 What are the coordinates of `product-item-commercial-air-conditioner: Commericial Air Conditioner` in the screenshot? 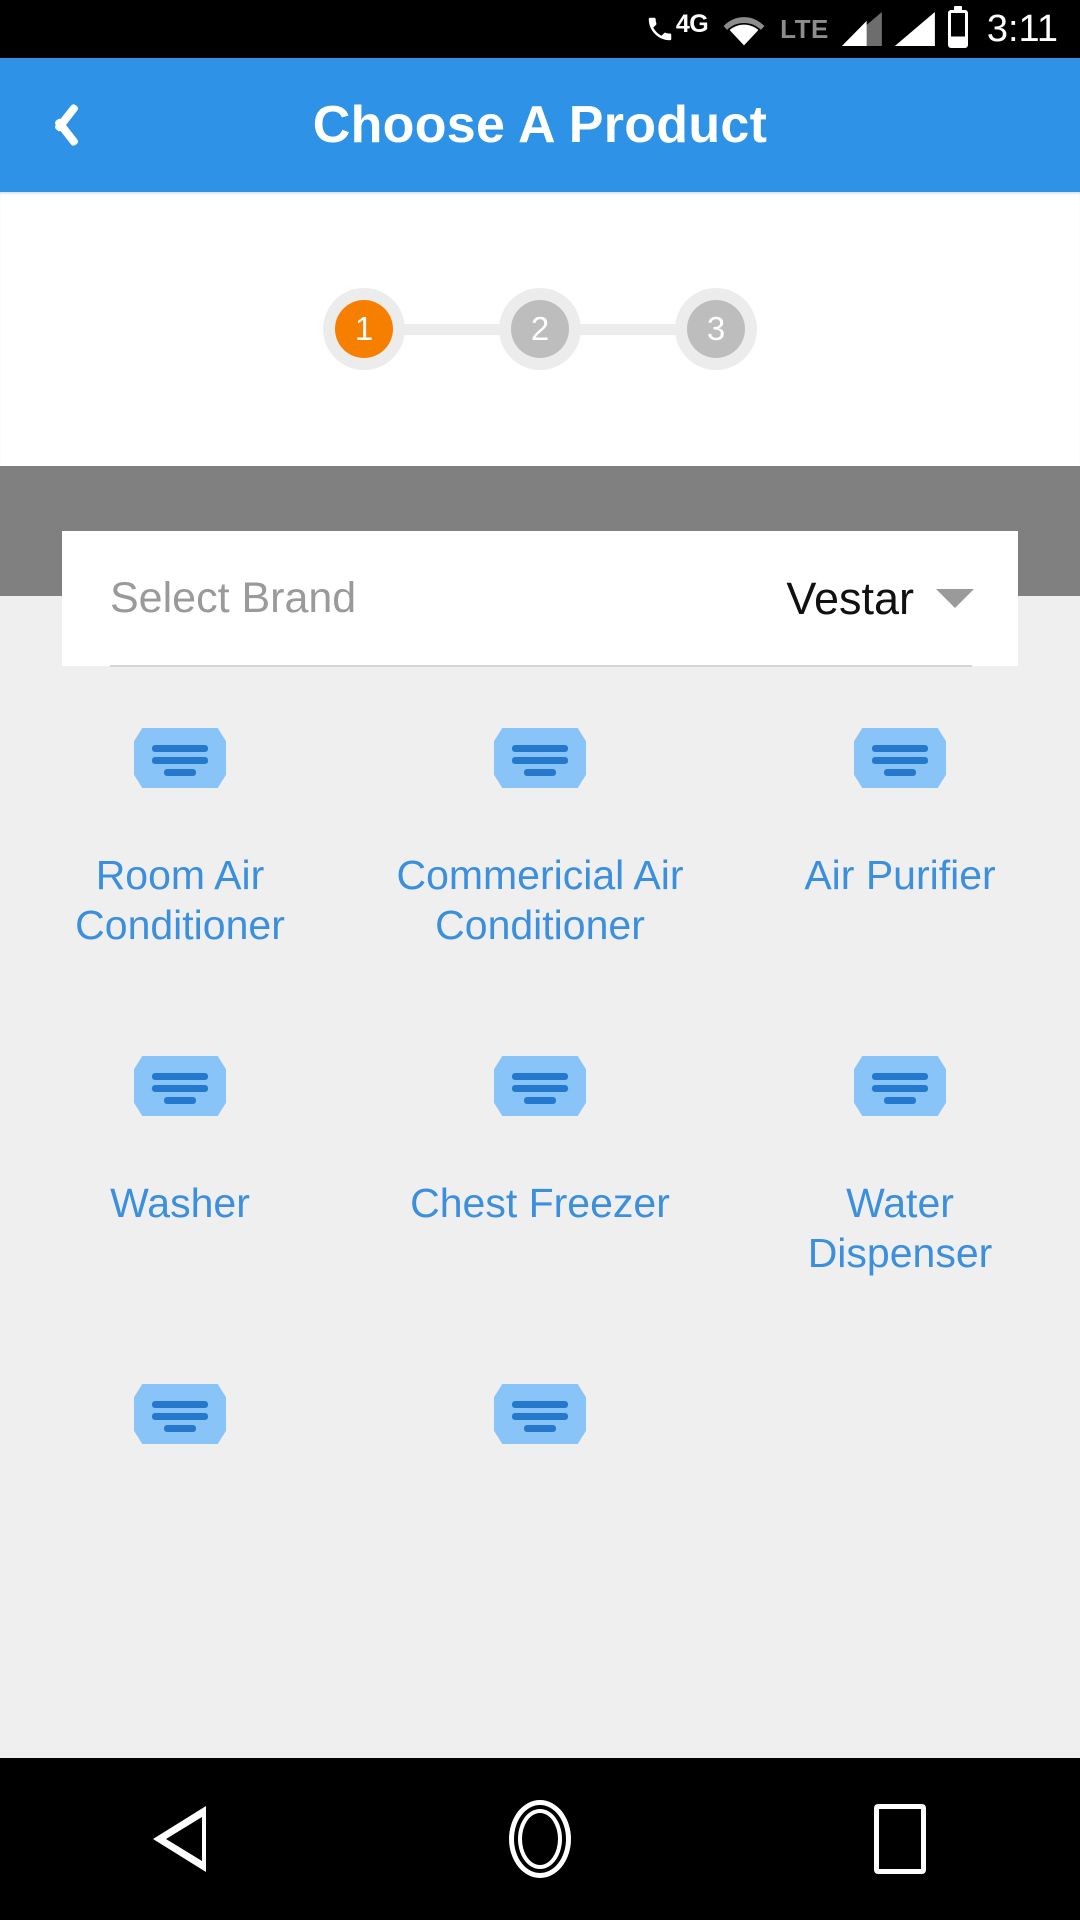 It's located at (540, 874).